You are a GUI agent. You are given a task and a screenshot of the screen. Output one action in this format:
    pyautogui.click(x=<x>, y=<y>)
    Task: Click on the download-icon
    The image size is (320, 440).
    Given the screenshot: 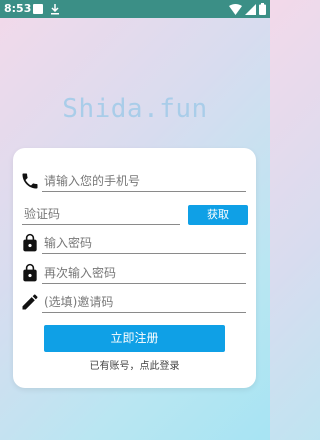 What is the action you would take?
    pyautogui.click(x=55, y=9)
    